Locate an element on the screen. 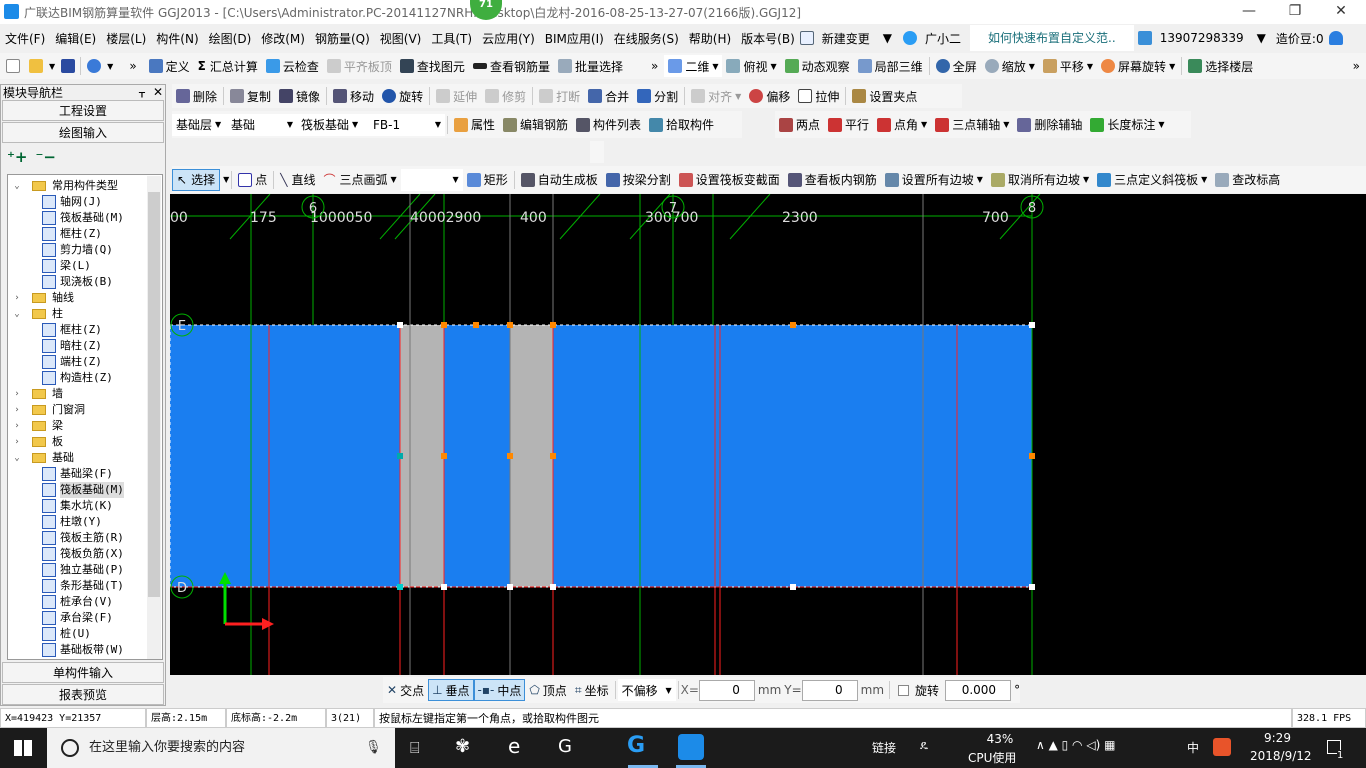  clock-time: 9:29 is located at coordinates (1277, 738).